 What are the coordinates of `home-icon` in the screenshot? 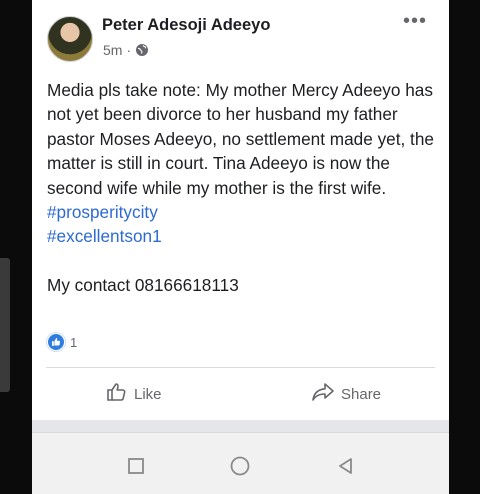 It's located at (240, 466).